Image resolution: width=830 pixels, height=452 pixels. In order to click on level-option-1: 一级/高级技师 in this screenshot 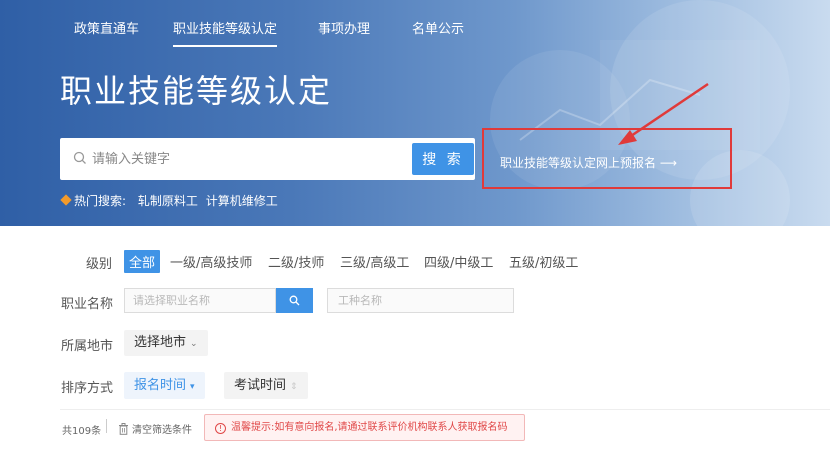, I will do `click(211, 261)`.